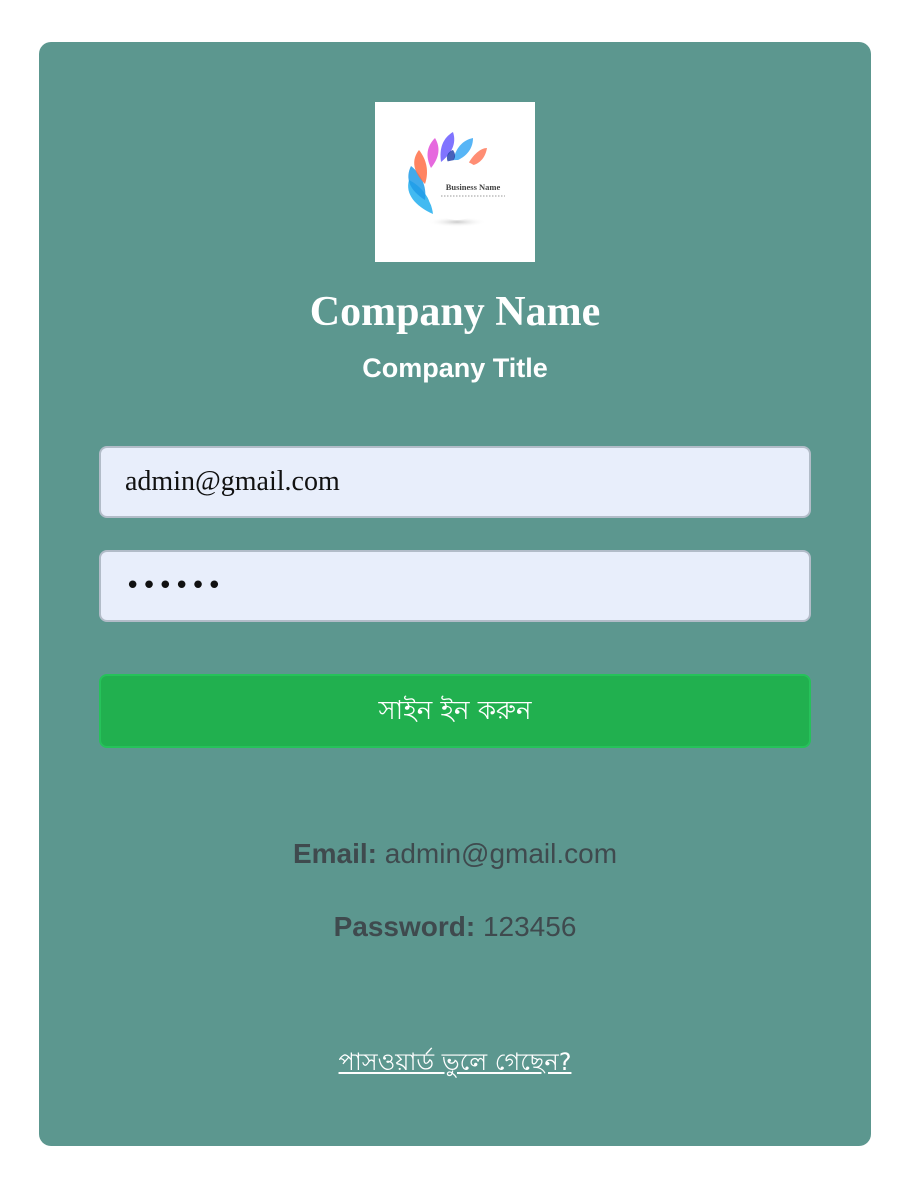 The image size is (908, 1192). I want to click on company-name: Company Name, so click(455, 312).